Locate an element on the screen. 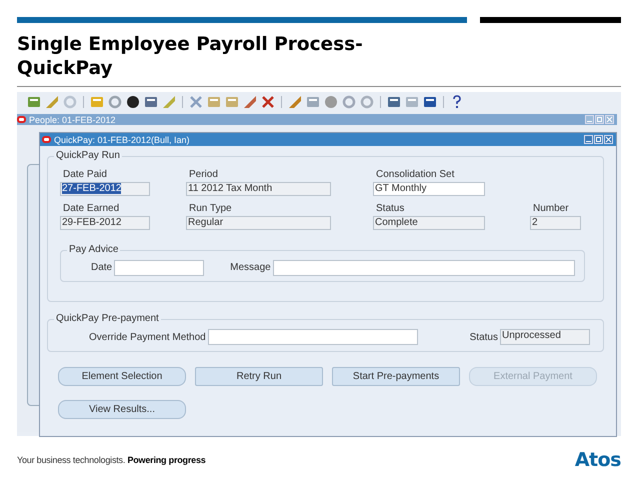 Image resolution: width=638 pixels, height=479 pixels. field-label: Date Paid is located at coordinates (85, 175).